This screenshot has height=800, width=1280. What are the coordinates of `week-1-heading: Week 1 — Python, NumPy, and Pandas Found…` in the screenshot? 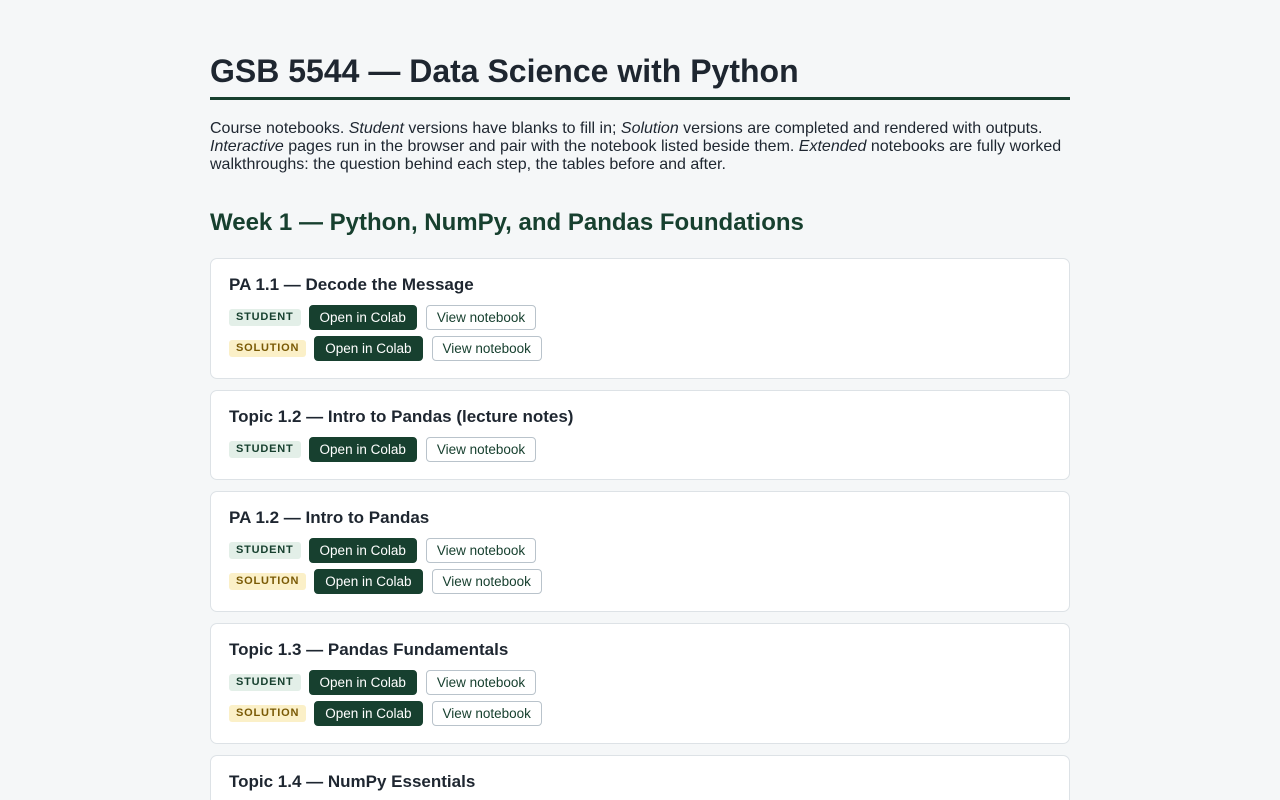 It's located at (507, 222).